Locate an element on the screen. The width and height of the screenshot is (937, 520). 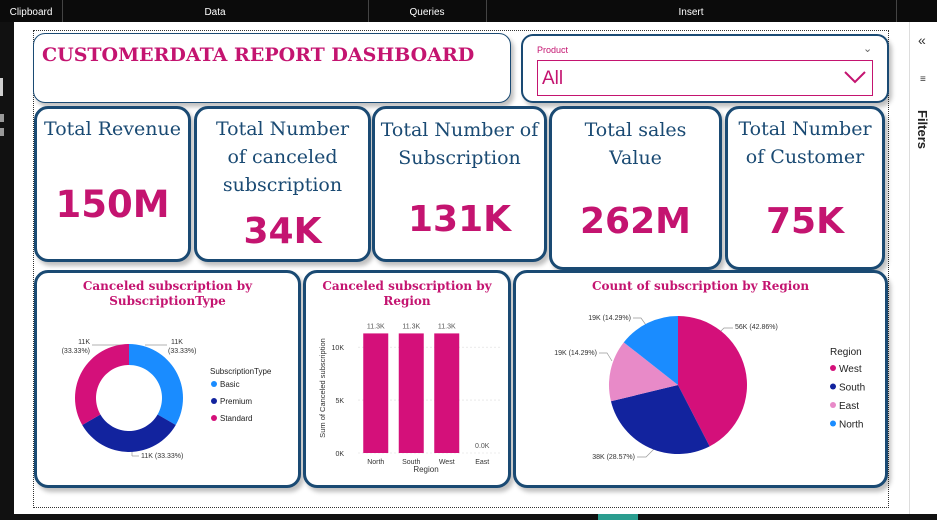
donut-slice-premium is located at coordinates (129, 433).